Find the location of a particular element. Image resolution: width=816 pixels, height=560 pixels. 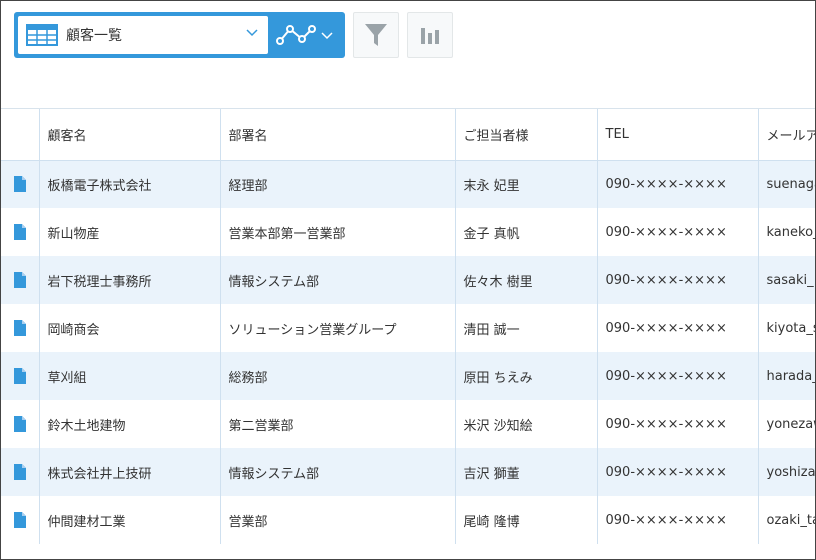

view-dropdown: 顧客一覧 is located at coordinates (143, 35).